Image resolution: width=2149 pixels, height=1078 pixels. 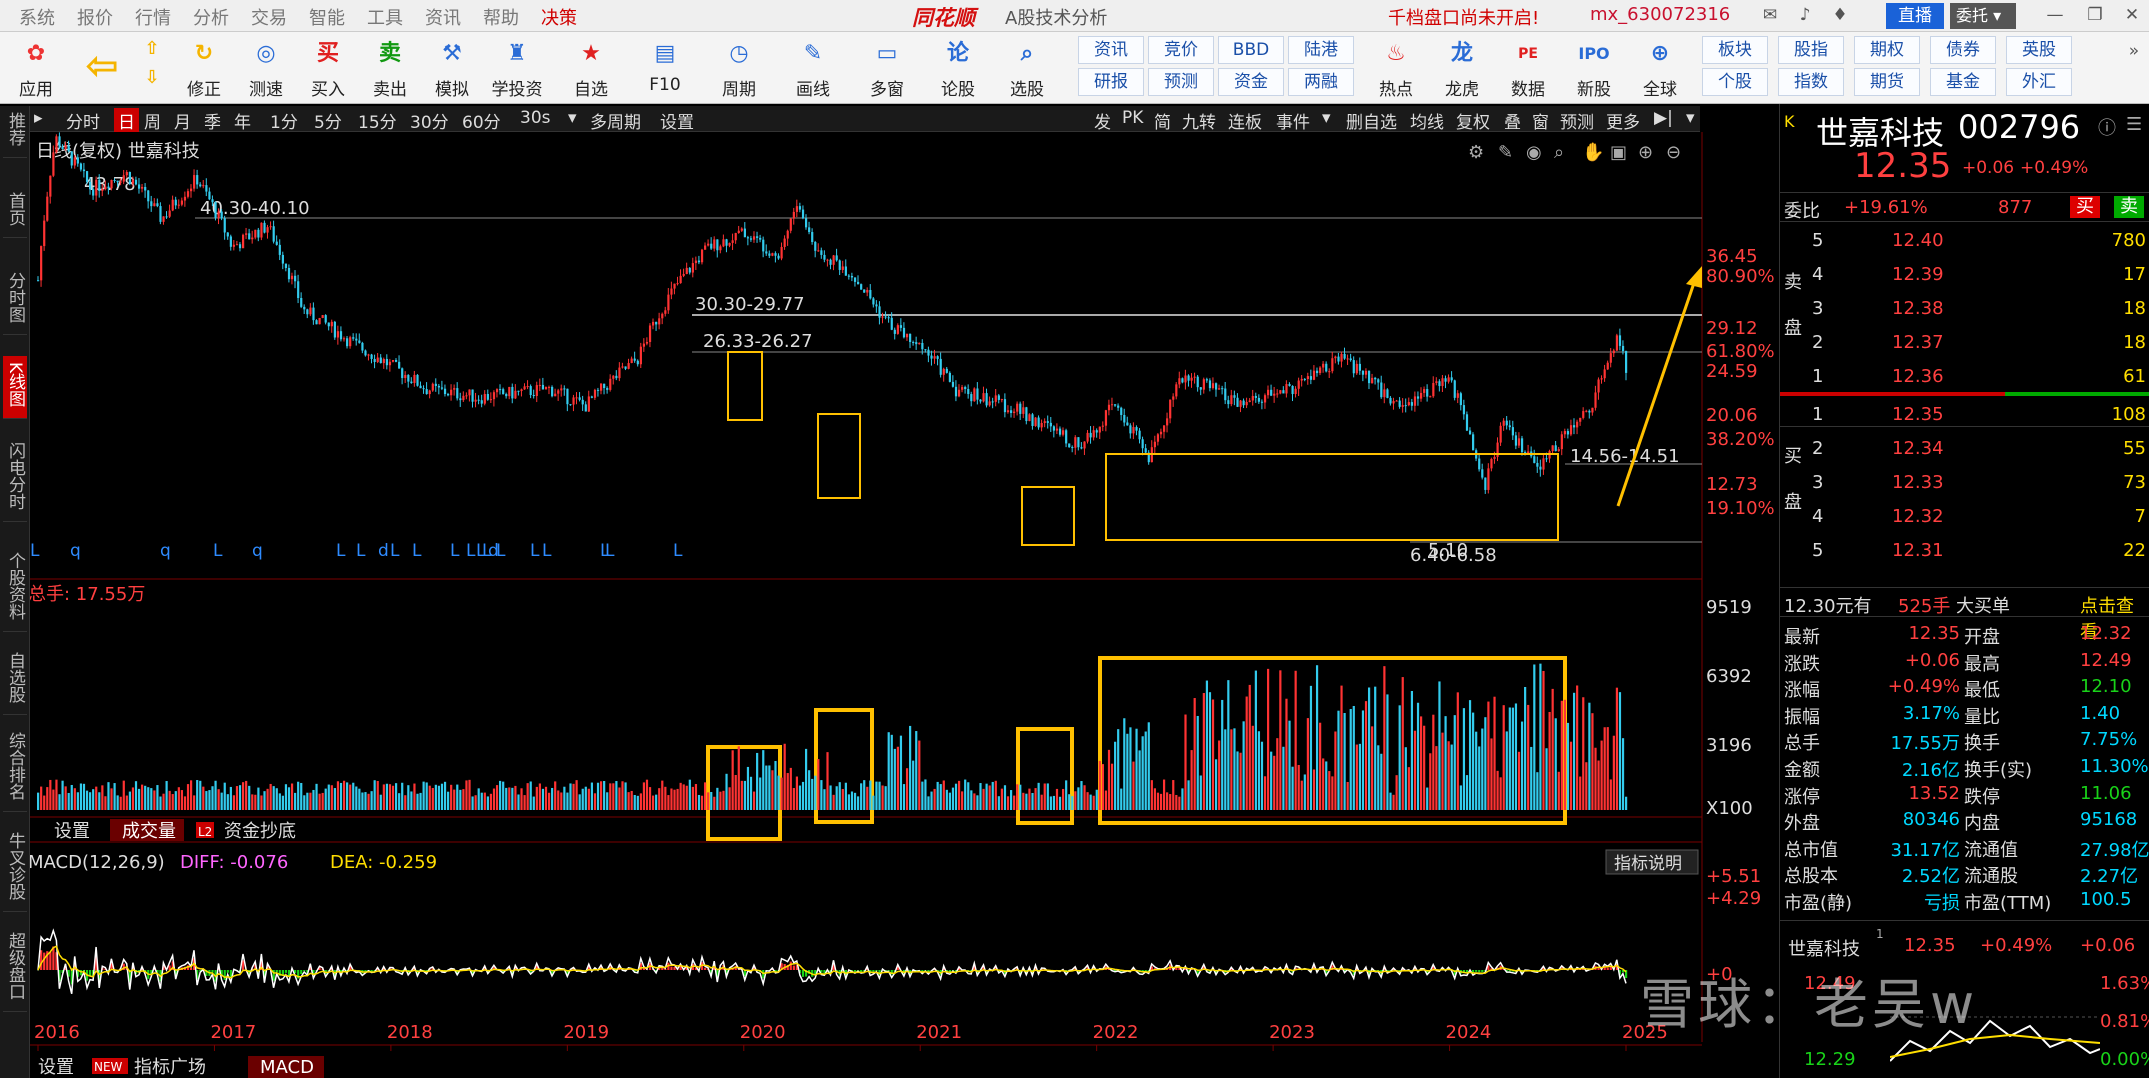 What do you see at coordinates (1505, 152) in the screenshot?
I see `pen-icon: ✎` at bounding box center [1505, 152].